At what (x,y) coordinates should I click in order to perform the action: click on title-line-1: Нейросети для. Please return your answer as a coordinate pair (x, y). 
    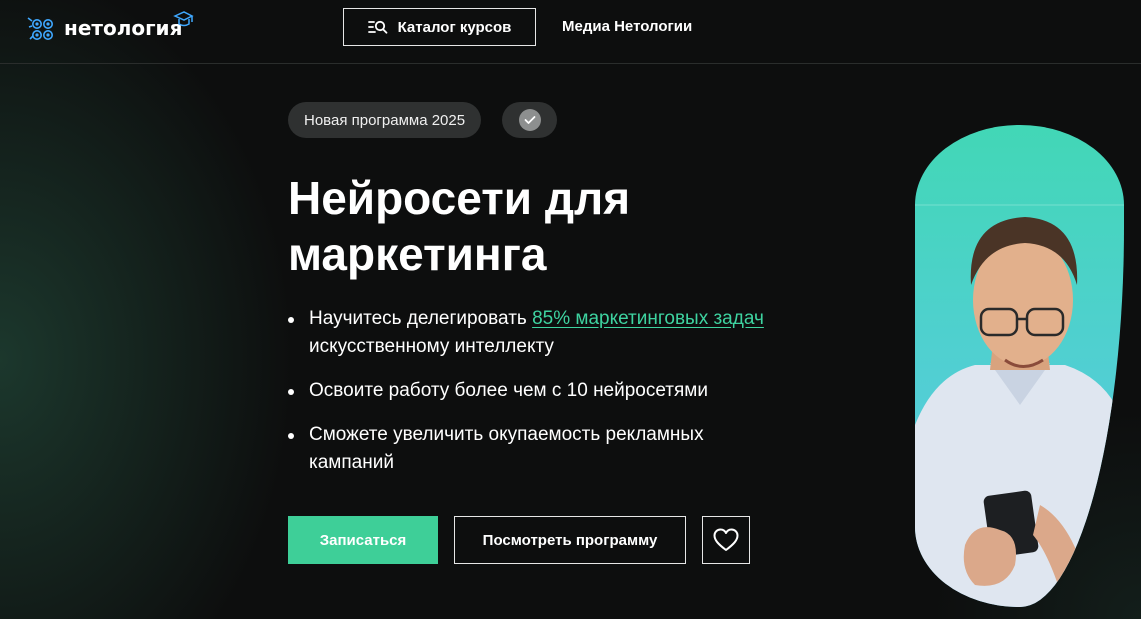
    Looking at the image, I should click on (459, 198).